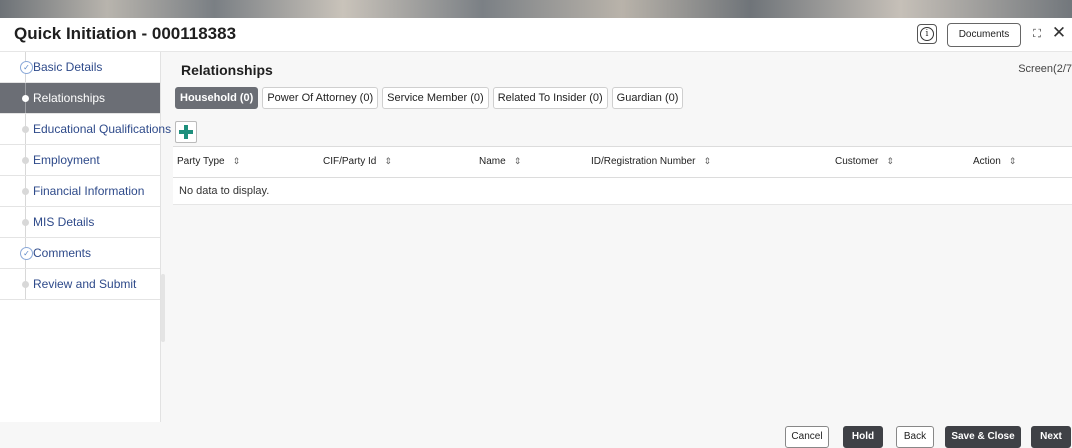 This screenshot has width=1072, height=448. Describe the element at coordinates (1051, 437) in the screenshot. I see `next-button: Next` at that location.